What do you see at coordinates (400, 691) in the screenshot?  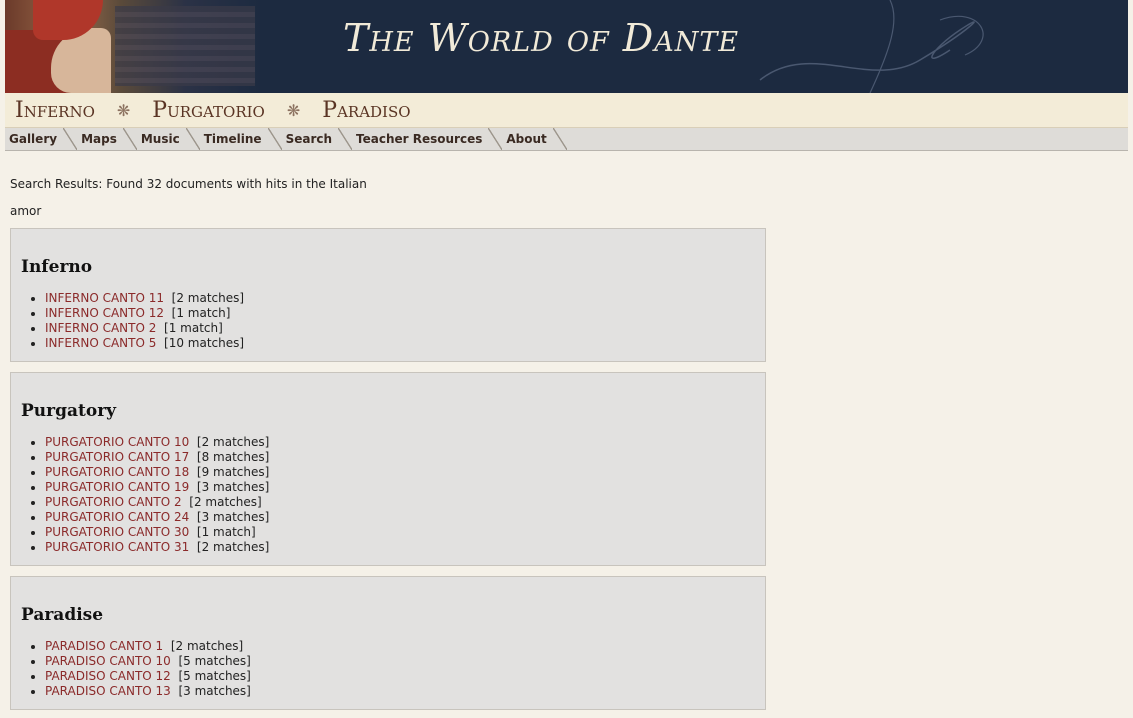 I see `list-item: PARADISO CANTO 13 [3 matches]` at bounding box center [400, 691].